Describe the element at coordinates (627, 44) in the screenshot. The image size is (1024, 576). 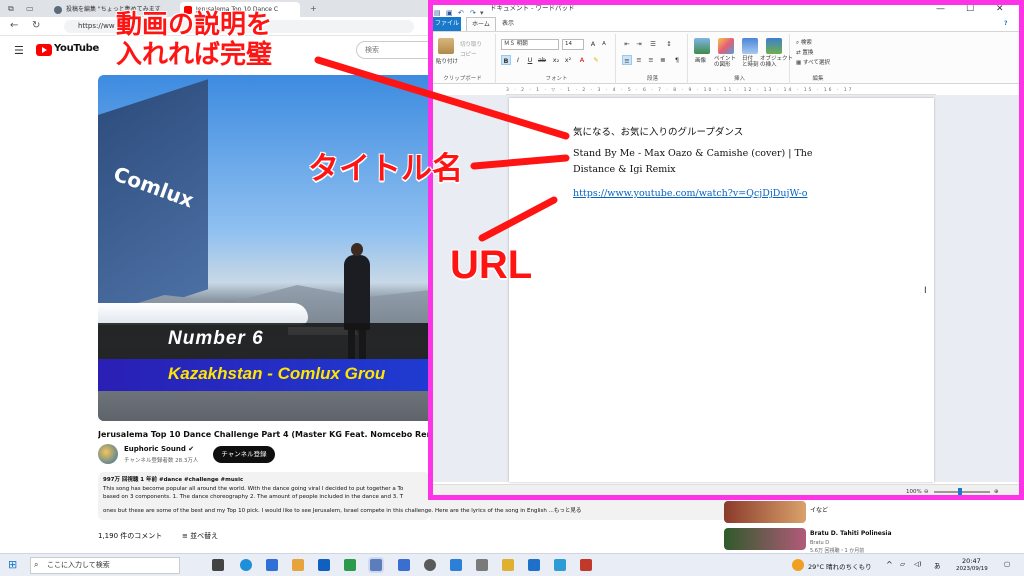
I see `decrease-indent-icon: ⇤` at that location.